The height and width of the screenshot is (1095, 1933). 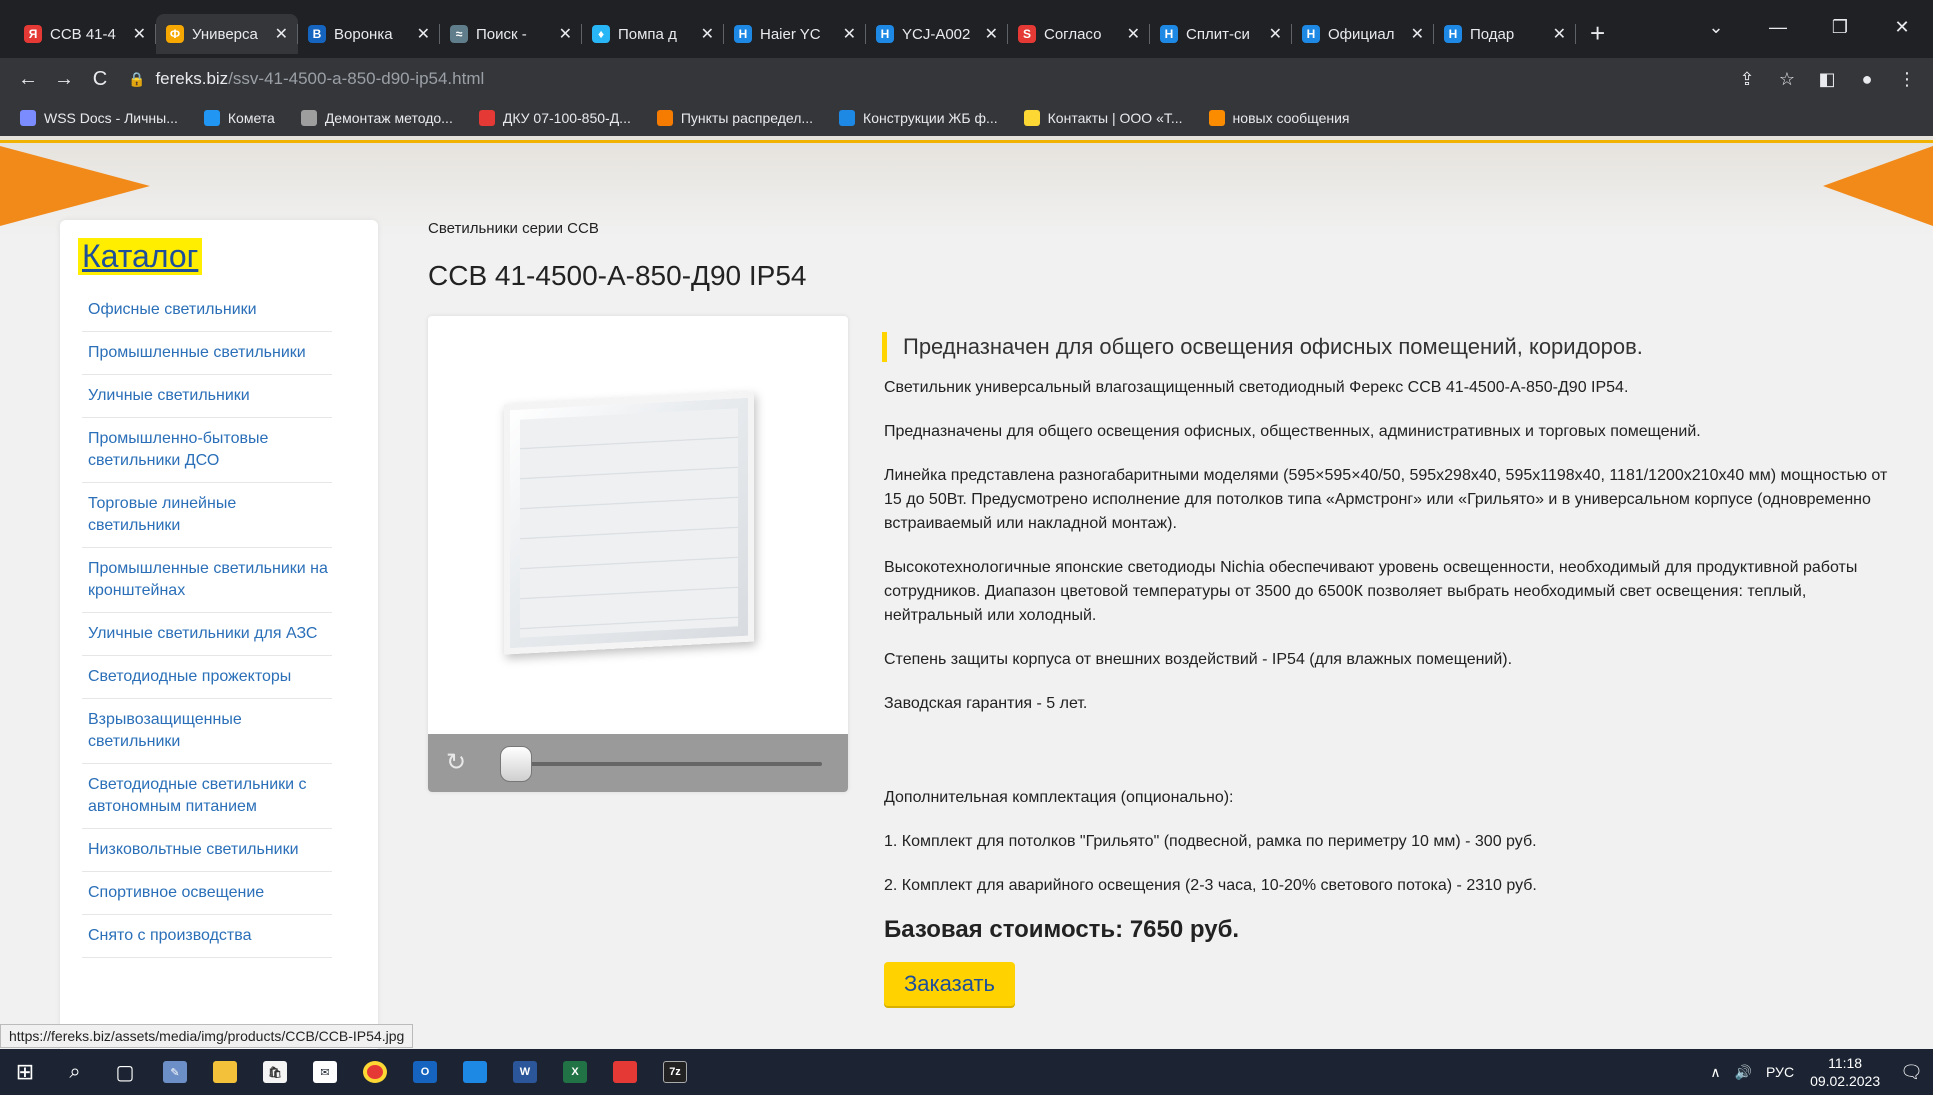 I want to click on order-button: Заказать, so click(x=949, y=984).